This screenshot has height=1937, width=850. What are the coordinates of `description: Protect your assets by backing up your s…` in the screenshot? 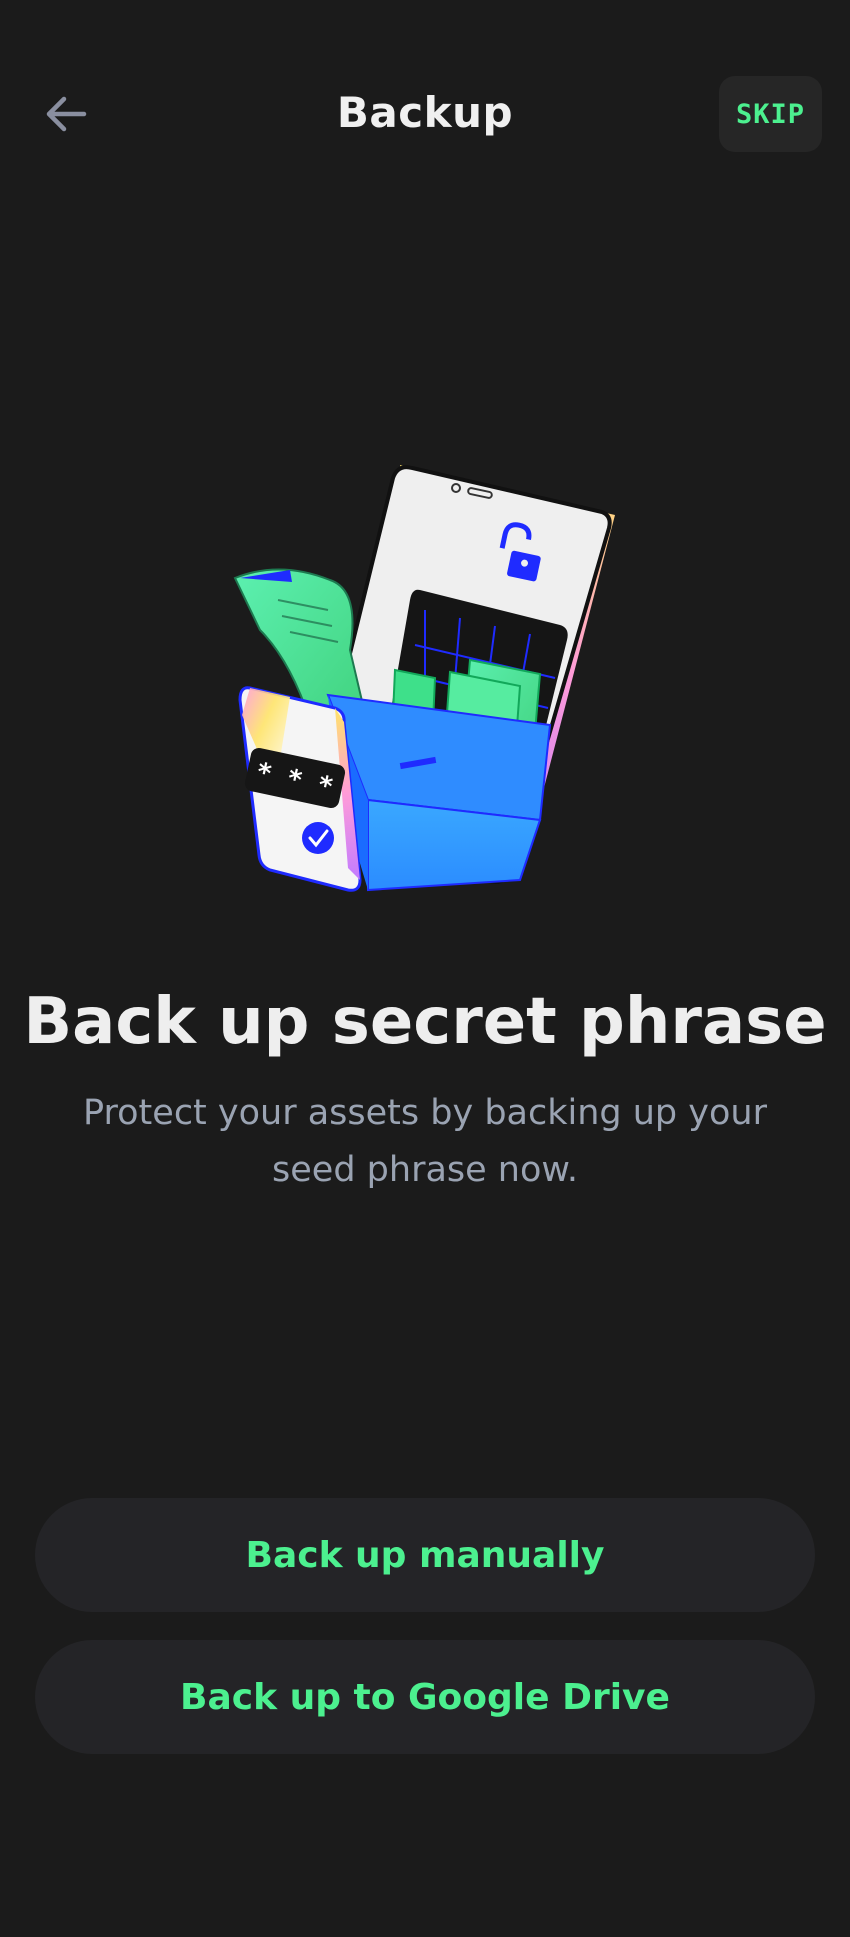 It's located at (425, 1141).